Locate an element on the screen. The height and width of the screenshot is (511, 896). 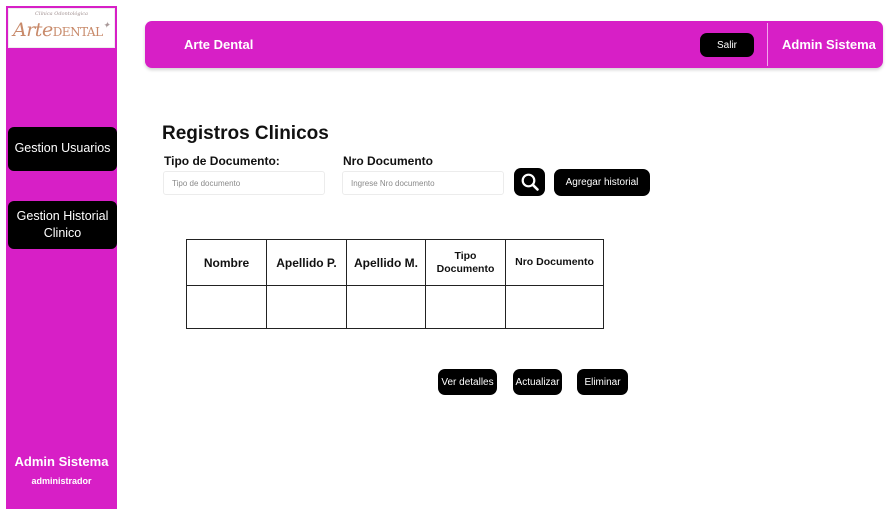
sidebar-item-gestion-historial: Gestion Historial Clinico is located at coordinates (62, 225).